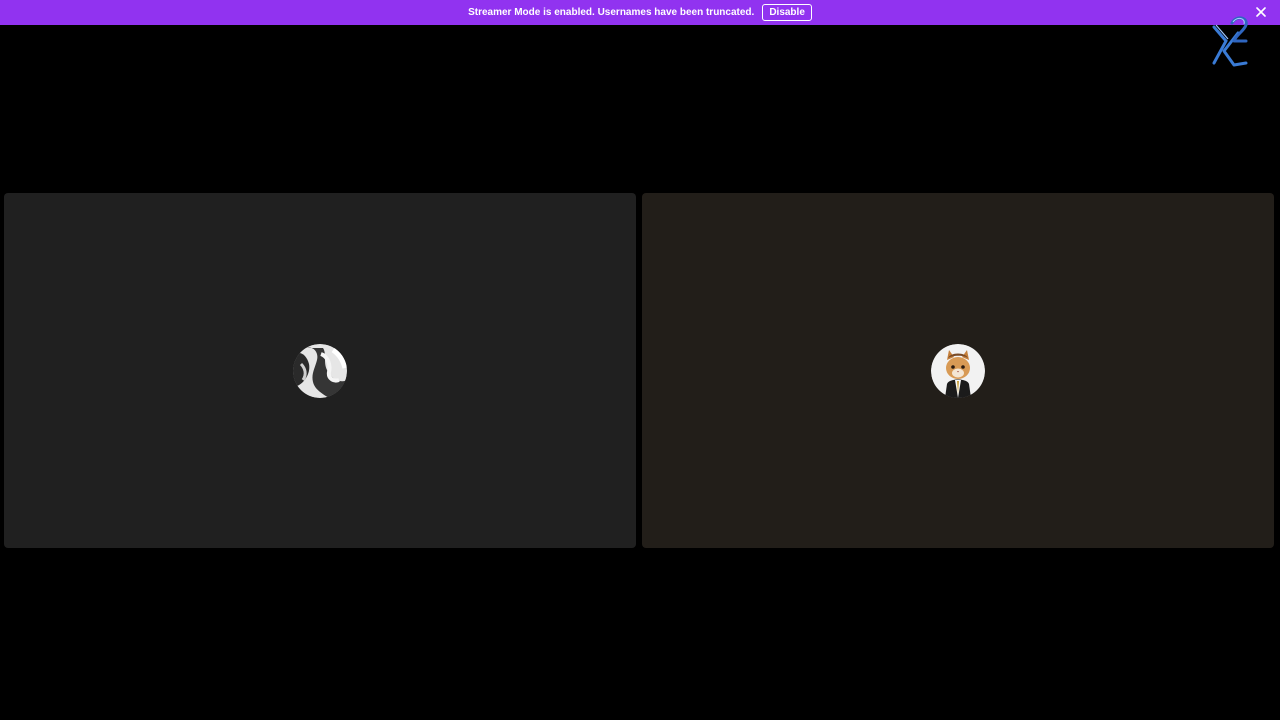 The height and width of the screenshot is (720, 1280). What do you see at coordinates (1230, 41) in the screenshot?
I see `x2-logo-icon` at bounding box center [1230, 41].